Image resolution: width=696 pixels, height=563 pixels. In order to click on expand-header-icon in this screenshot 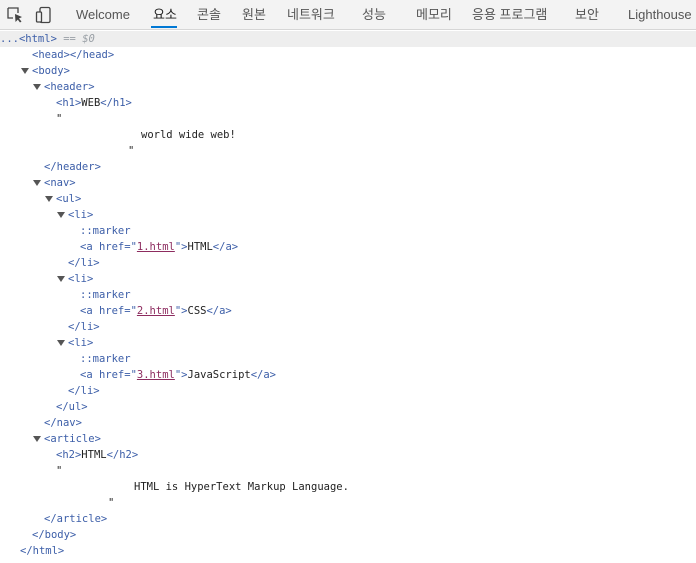, I will do `click(37, 87)`.